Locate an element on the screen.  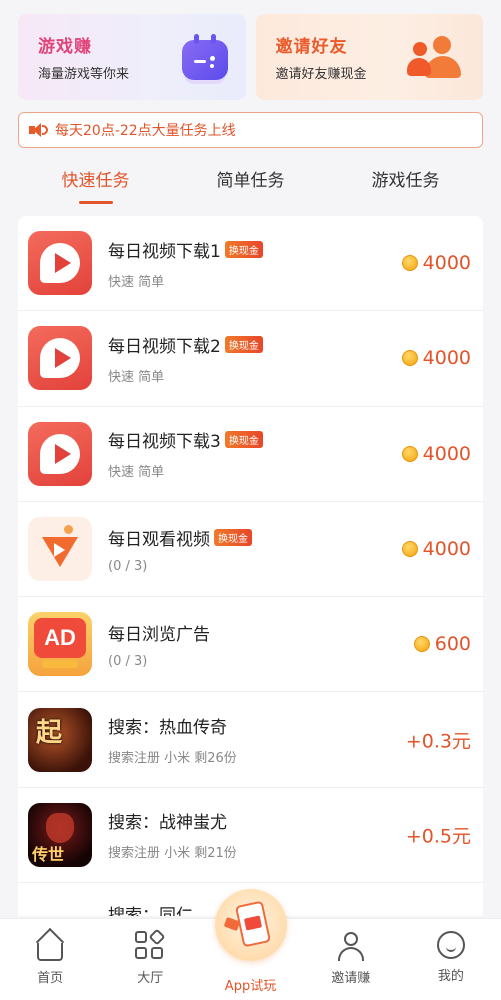
nav-label: 邀请赚 is located at coordinates (351, 978).